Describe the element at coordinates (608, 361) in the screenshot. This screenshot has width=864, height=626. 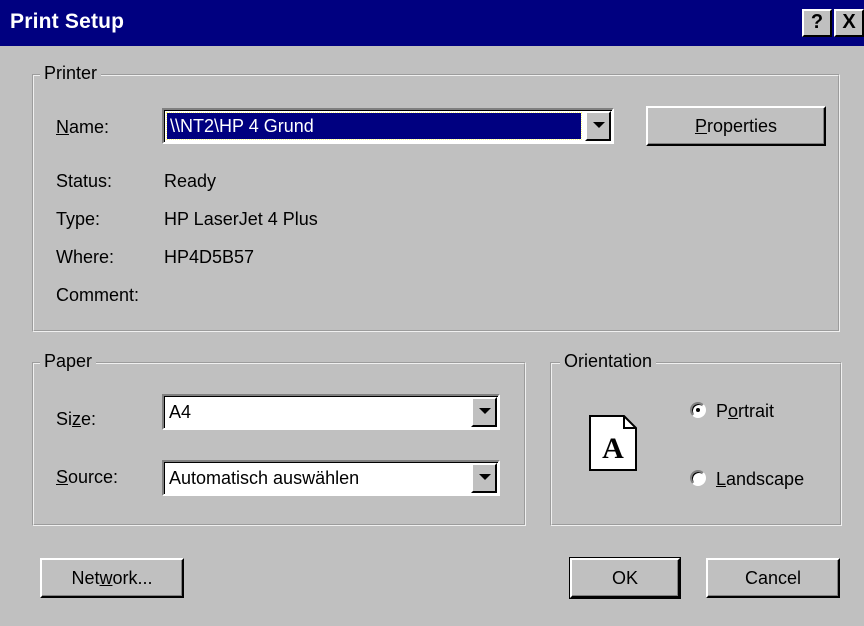
I see `orientation-group-label: Orientation` at that location.